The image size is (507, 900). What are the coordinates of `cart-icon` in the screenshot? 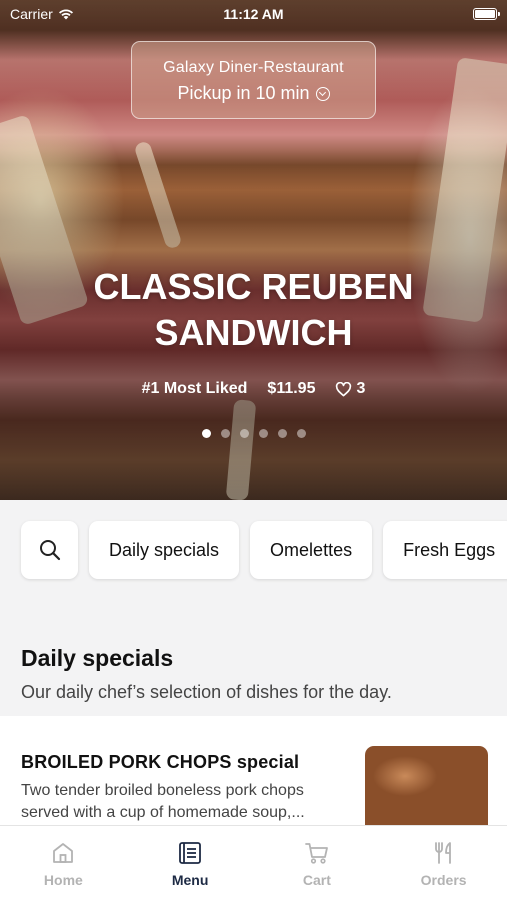 It's located at (316, 853).